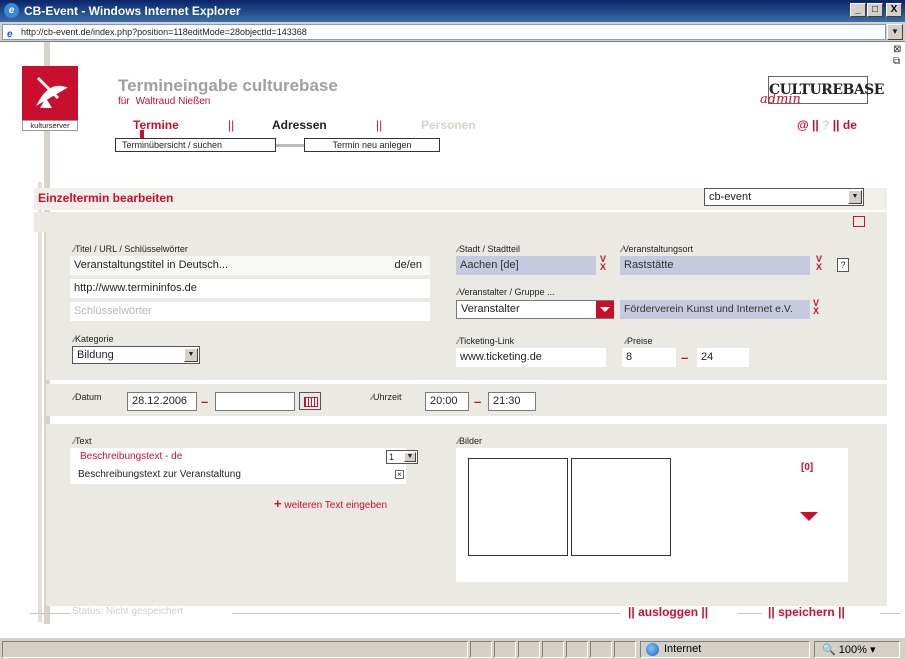 The width and height of the screenshot is (905, 659). Describe the element at coordinates (685, 357) in the screenshot. I see `price-dash: –` at that location.